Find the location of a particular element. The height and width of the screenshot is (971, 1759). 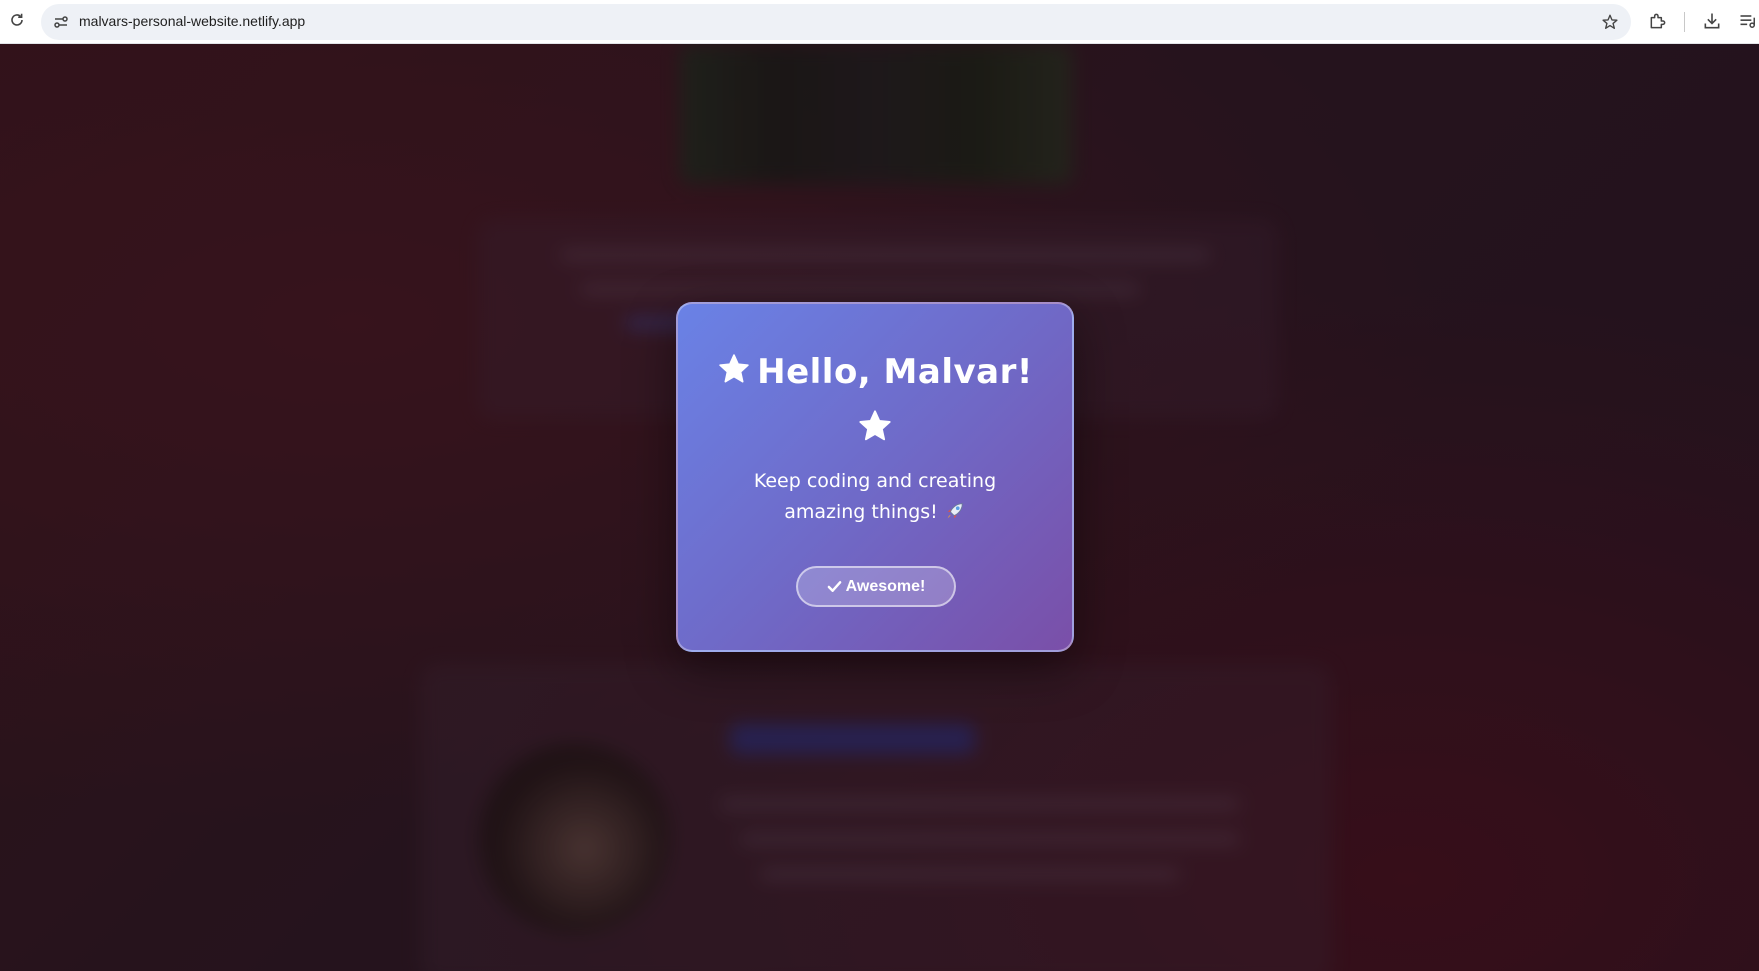

bookmark-star-icon is located at coordinates (1610, 22).